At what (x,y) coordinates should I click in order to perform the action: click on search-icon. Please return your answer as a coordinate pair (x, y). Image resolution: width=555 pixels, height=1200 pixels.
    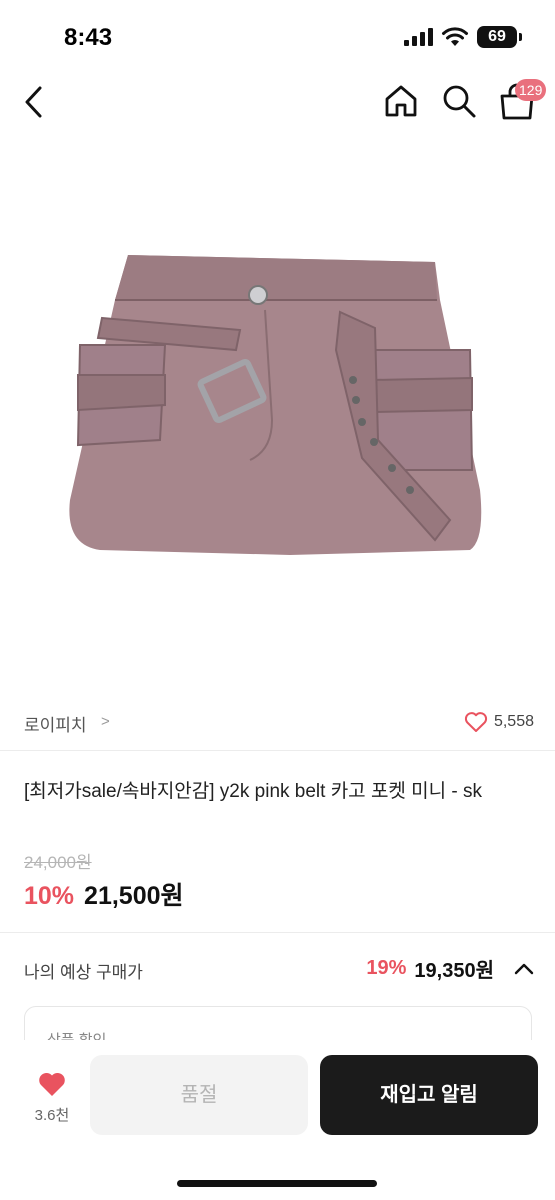
    Looking at the image, I should click on (459, 101).